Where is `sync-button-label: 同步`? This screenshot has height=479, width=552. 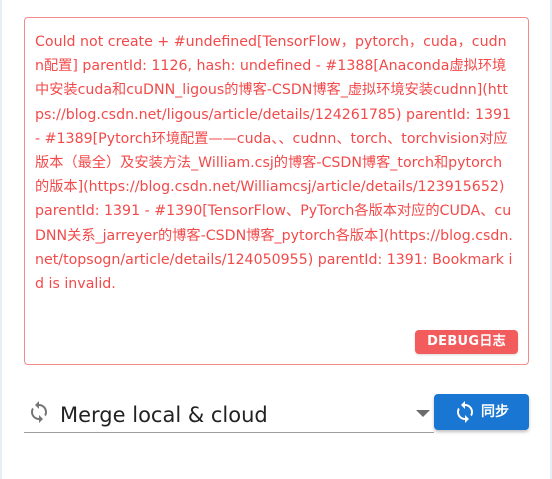 sync-button-label: 同步 is located at coordinates (495, 412).